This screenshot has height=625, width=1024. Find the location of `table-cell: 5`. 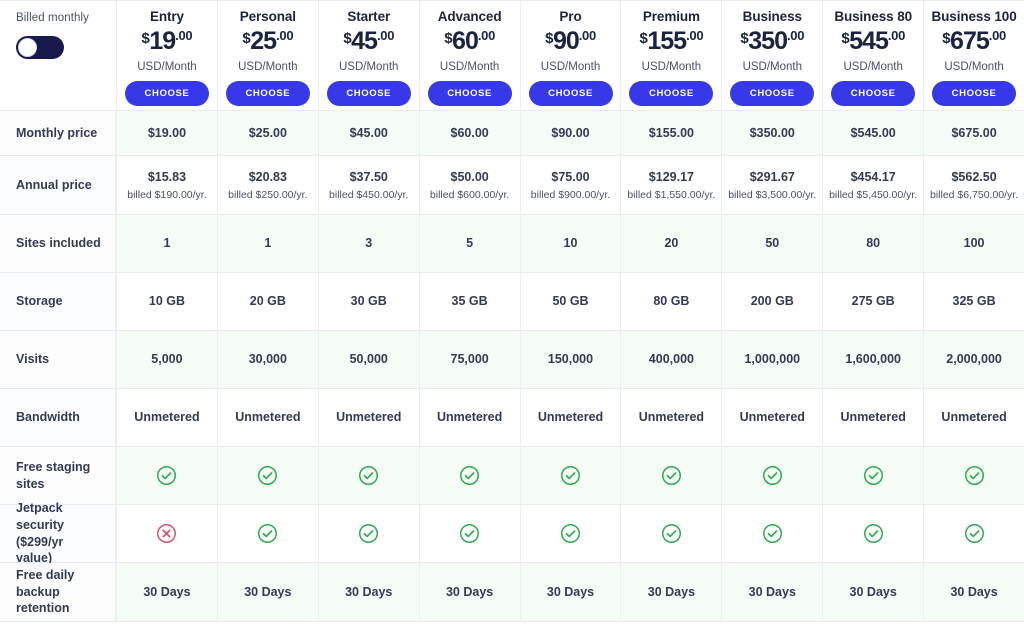

table-cell: 5 is located at coordinates (469, 243).